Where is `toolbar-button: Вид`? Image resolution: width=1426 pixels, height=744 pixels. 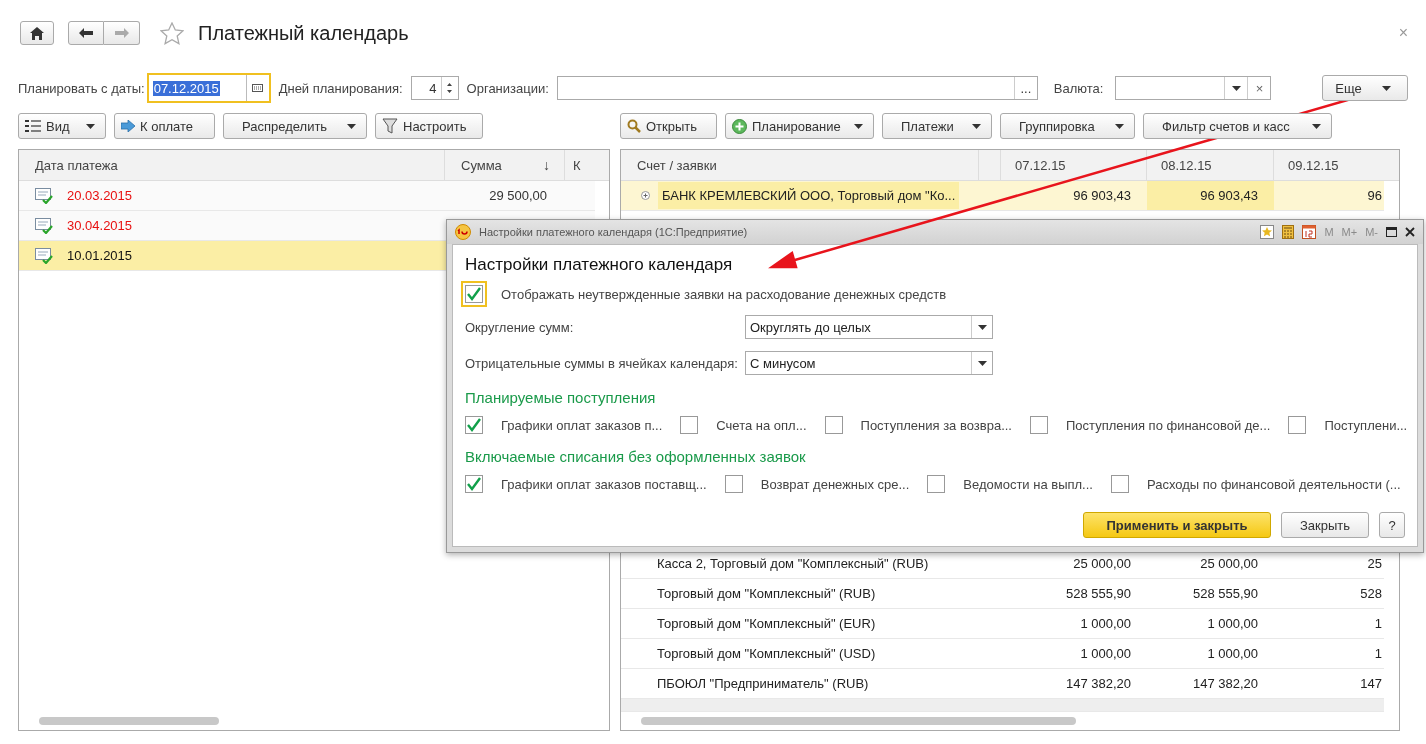 toolbar-button: Вид is located at coordinates (62, 126).